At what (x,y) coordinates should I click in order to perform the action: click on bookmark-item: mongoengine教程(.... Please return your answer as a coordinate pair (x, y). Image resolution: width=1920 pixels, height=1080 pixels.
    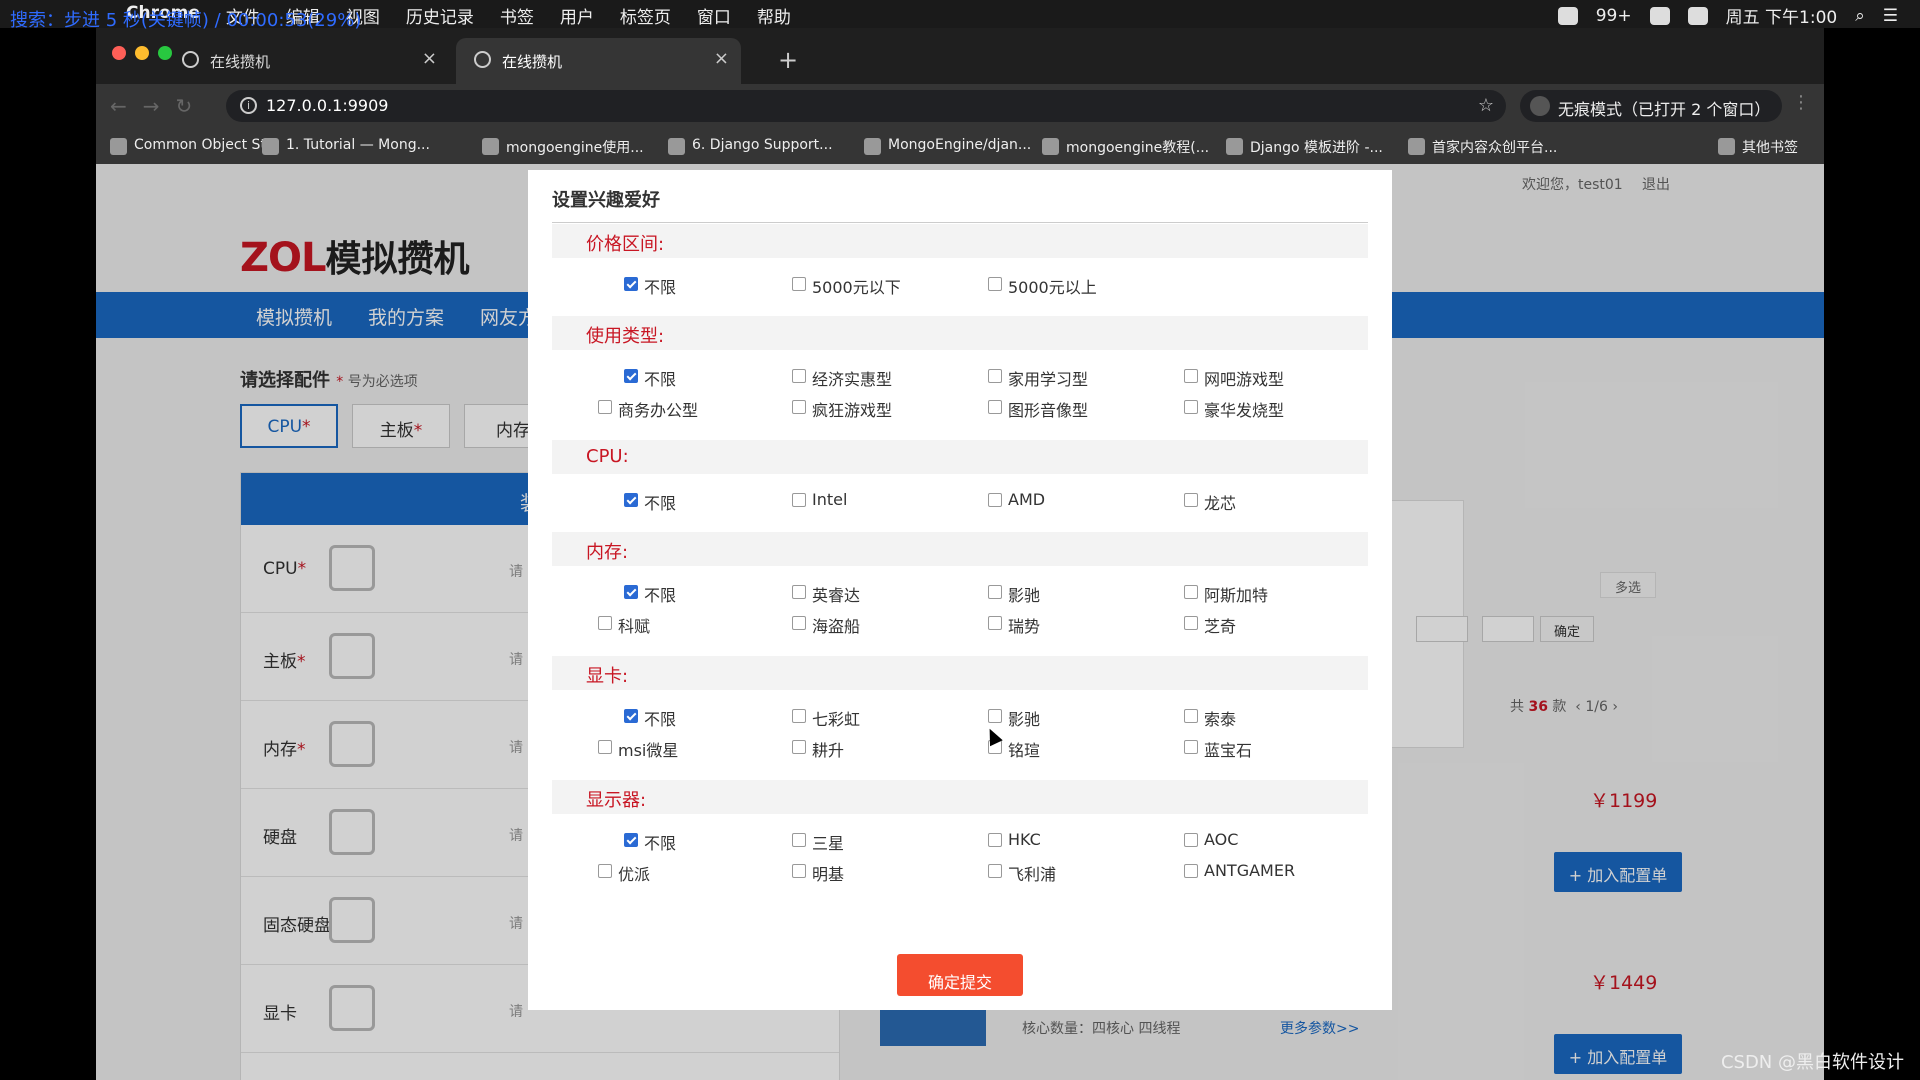
    Looking at the image, I should click on (1125, 147).